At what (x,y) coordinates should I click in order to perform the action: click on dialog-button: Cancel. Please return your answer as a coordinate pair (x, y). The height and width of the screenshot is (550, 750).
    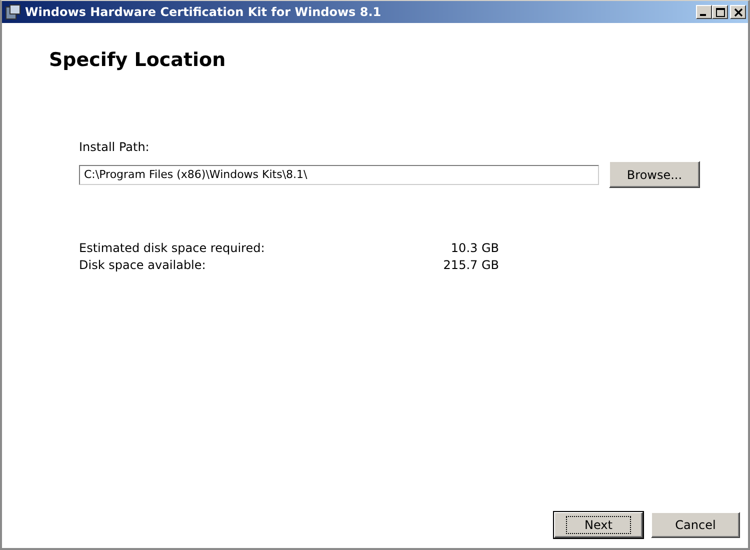
    Looking at the image, I should click on (695, 525).